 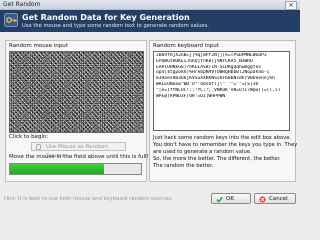 I want to click on checkmark-icon, so click(x=219, y=199).